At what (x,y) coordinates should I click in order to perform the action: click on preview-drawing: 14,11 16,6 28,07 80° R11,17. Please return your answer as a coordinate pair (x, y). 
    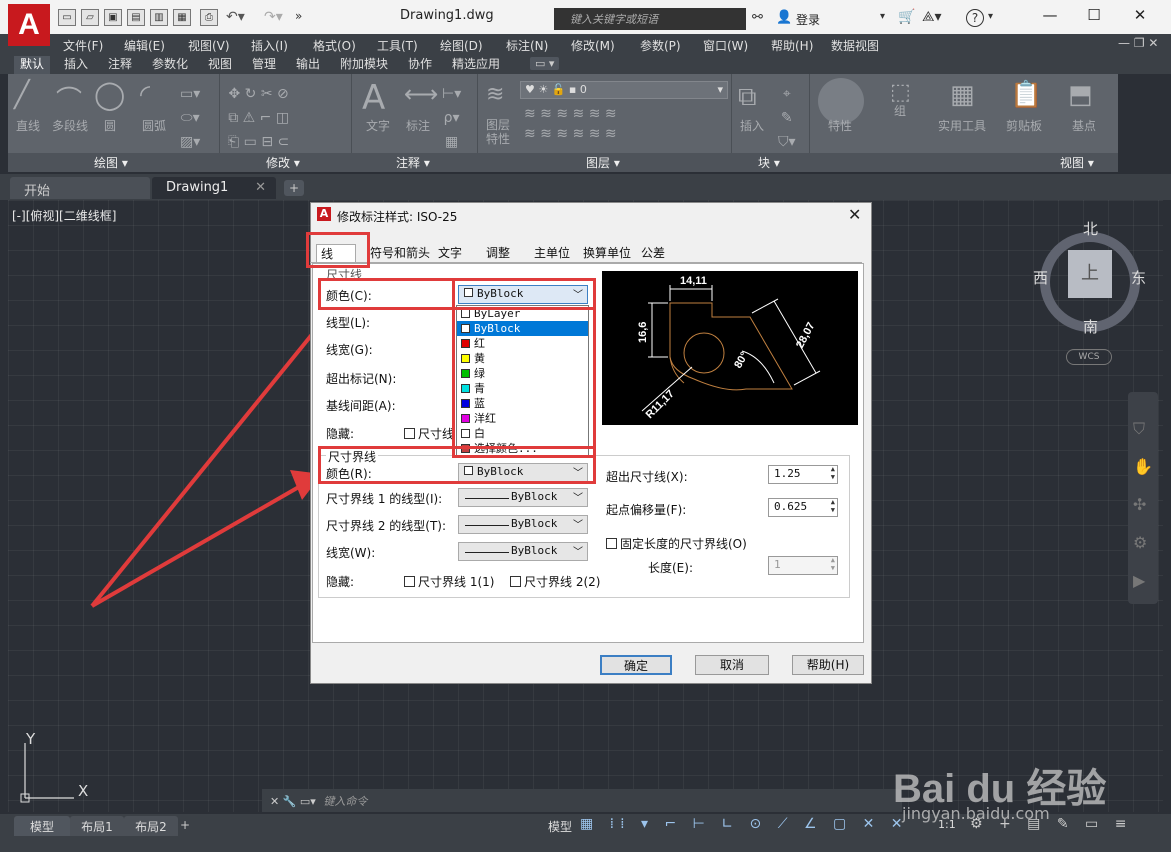
    Looking at the image, I should click on (729, 348).